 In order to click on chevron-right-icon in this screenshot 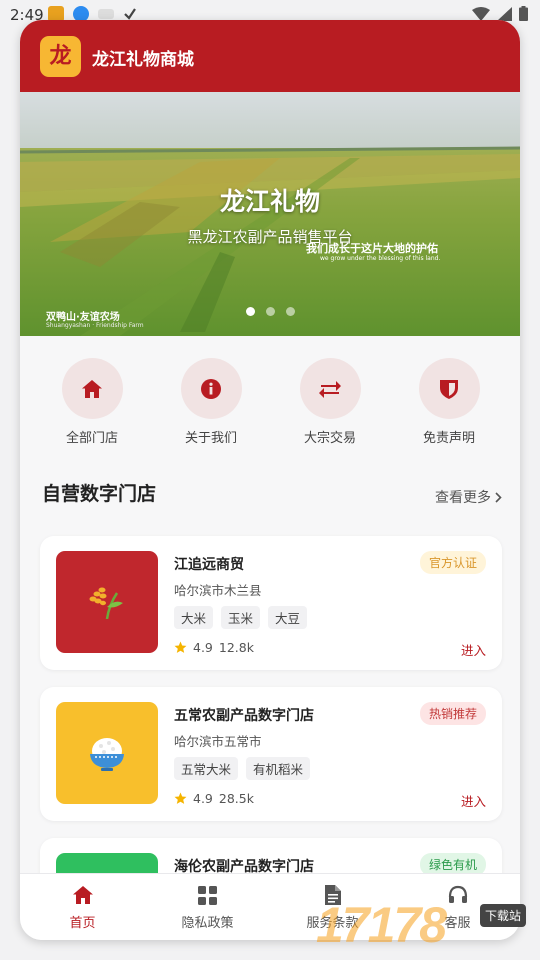, I will do `click(498, 497)`.